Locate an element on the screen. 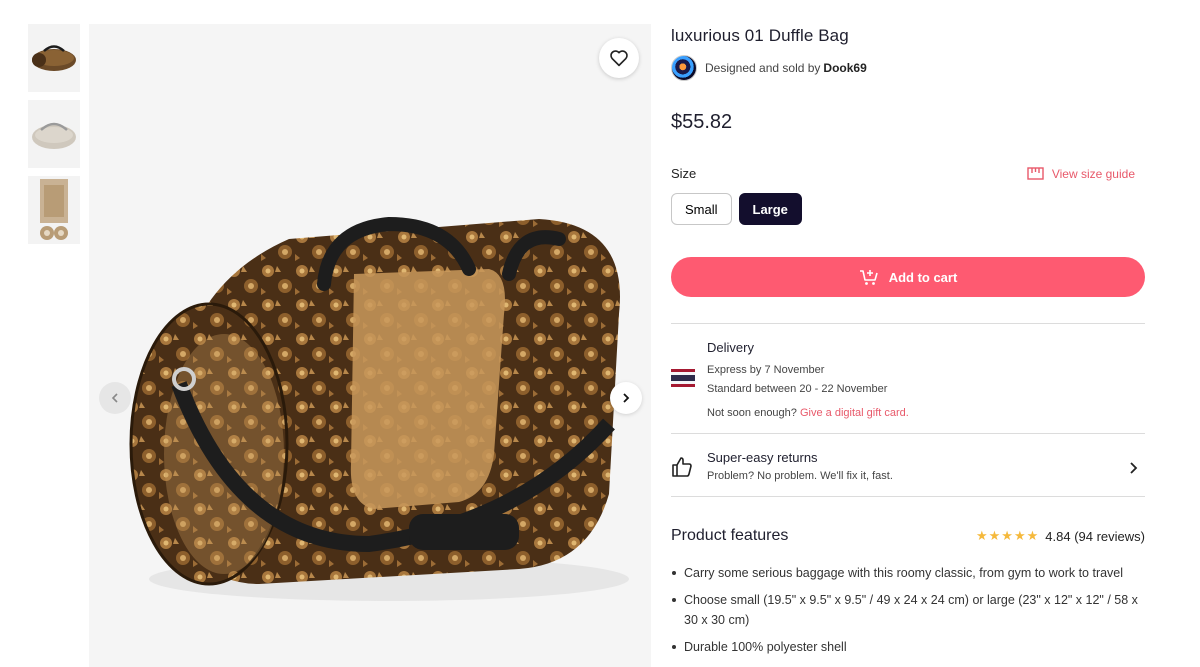  rating-summary: ★★★★★ 4.84 (94 reviews) is located at coordinates (1060, 536).